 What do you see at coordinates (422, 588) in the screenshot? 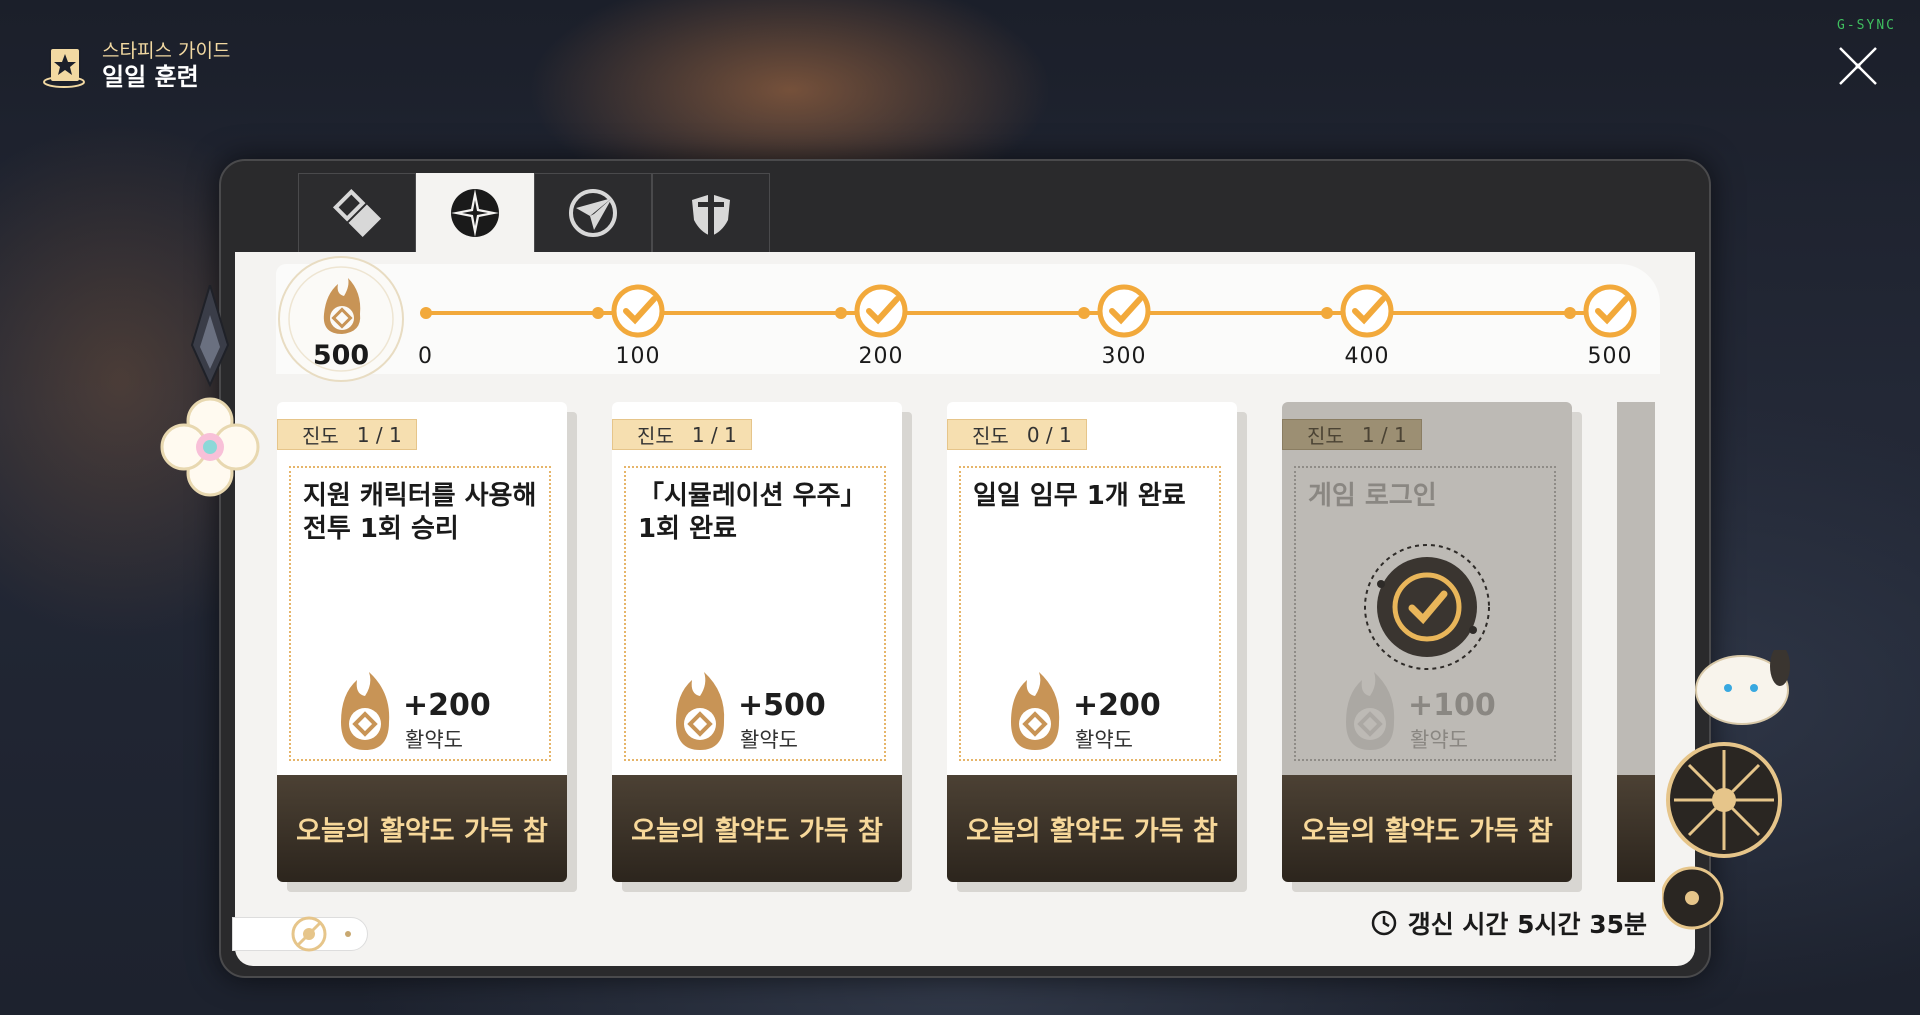
I see `card-body: 진도 1 / 1 지원 캐릭터를 사용해 전투 1회 승리 +200 활약도` at bounding box center [422, 588].